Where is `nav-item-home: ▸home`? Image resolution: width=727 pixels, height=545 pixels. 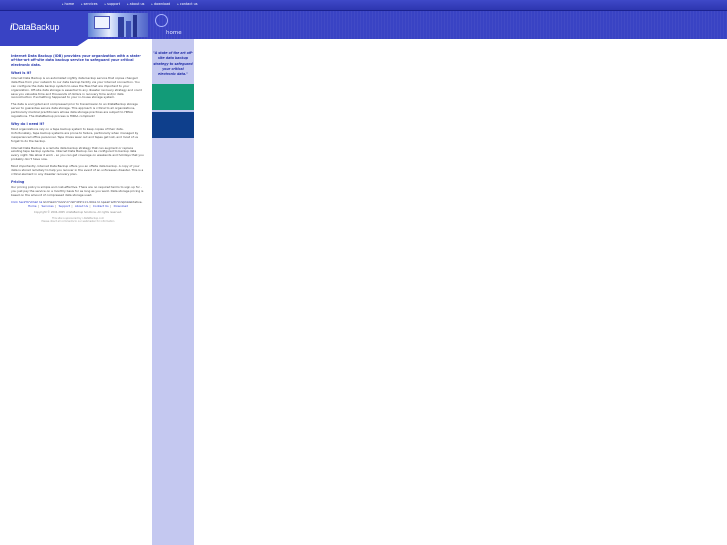
nav-item-home: ▸home is located at coordinates (68, 4).